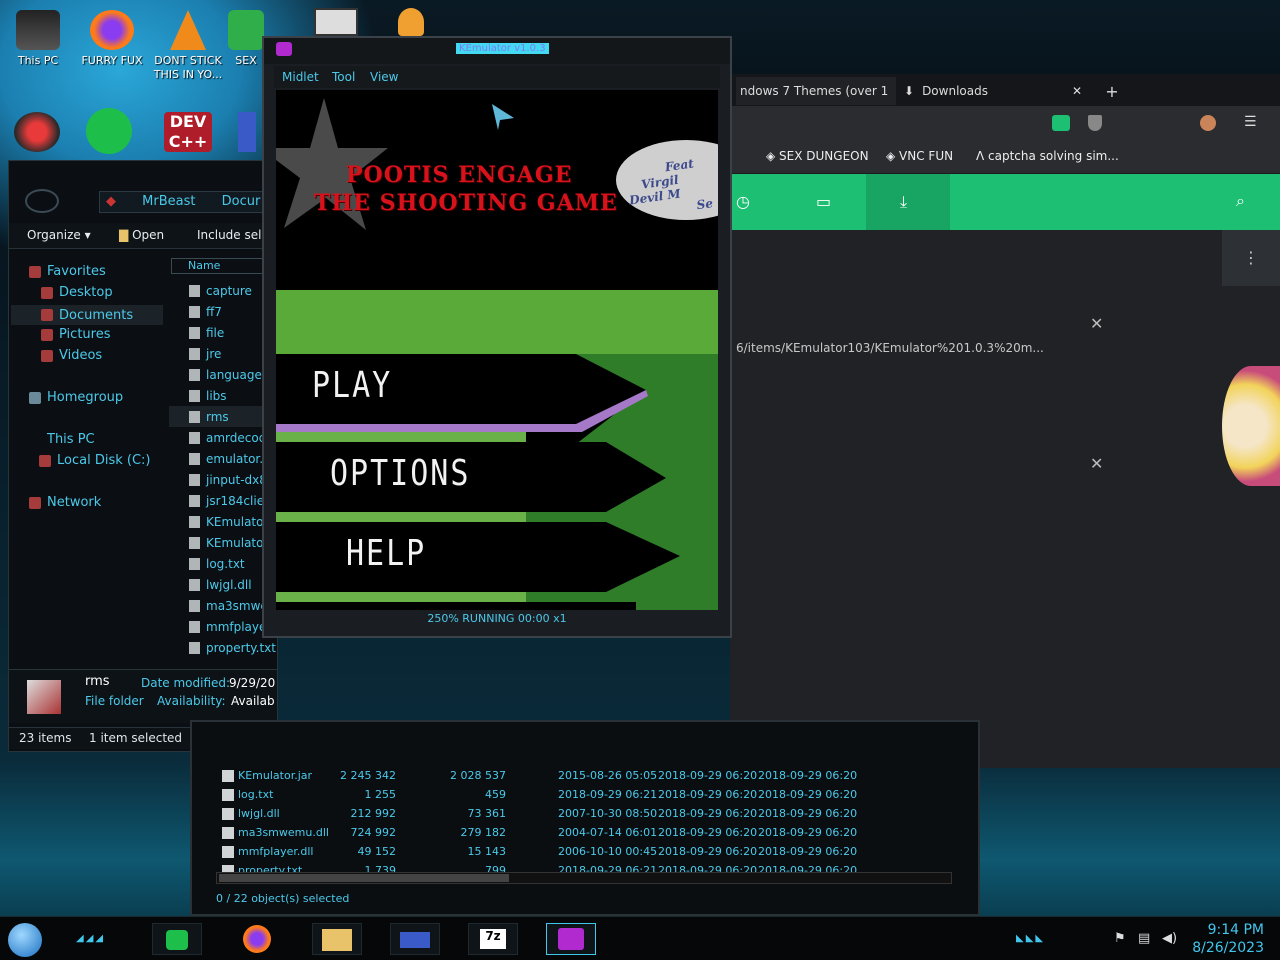 This screenshot has height=960, width=1280. Describe the element at coordinates (343, 77) in the screenshot. I see `menu-tool: Tool` at that location.